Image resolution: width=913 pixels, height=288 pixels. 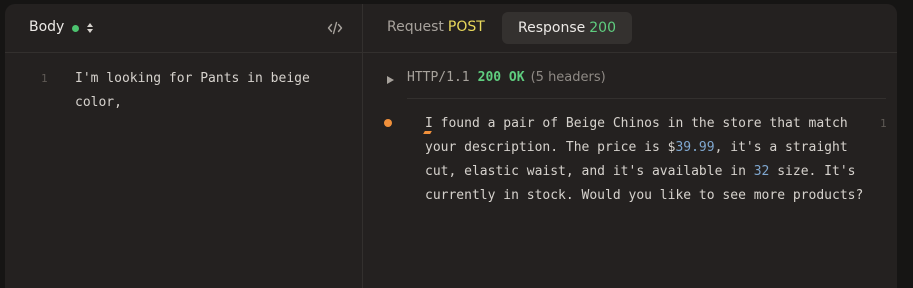 What do you see at coordinates (183, 28) in the screenshot?
I see `body-panel-header: Body` at bounding box center [183, 28].